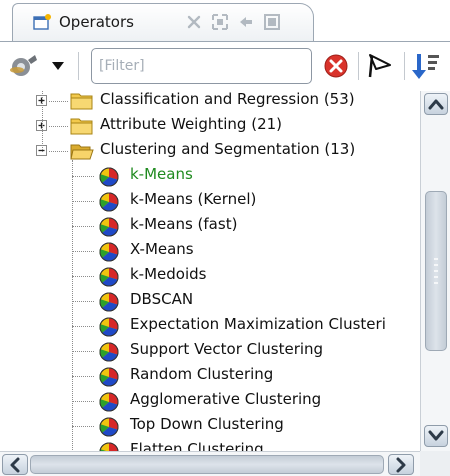  What do you see at coordinates (426, 66) in the screenshot?
I see `sort-icon` at bounding box center [426, 66].